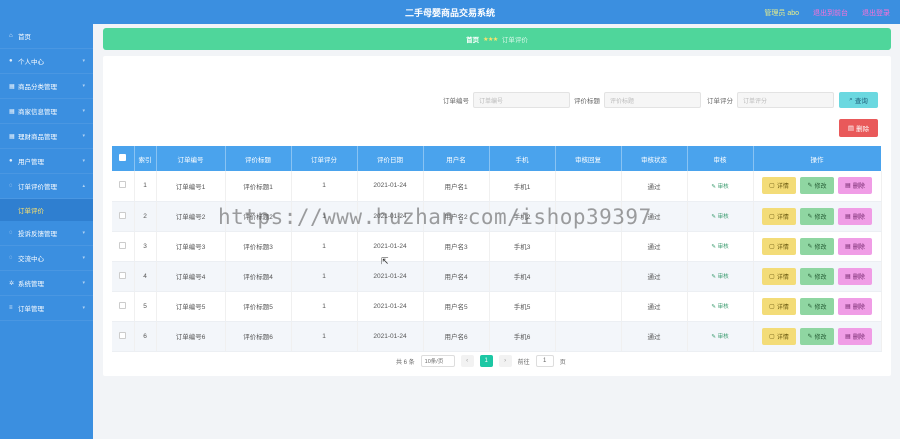  Describe the element at coordinates (486, 361) in the screenshot. I see `pager-page-1: 1` at that location.